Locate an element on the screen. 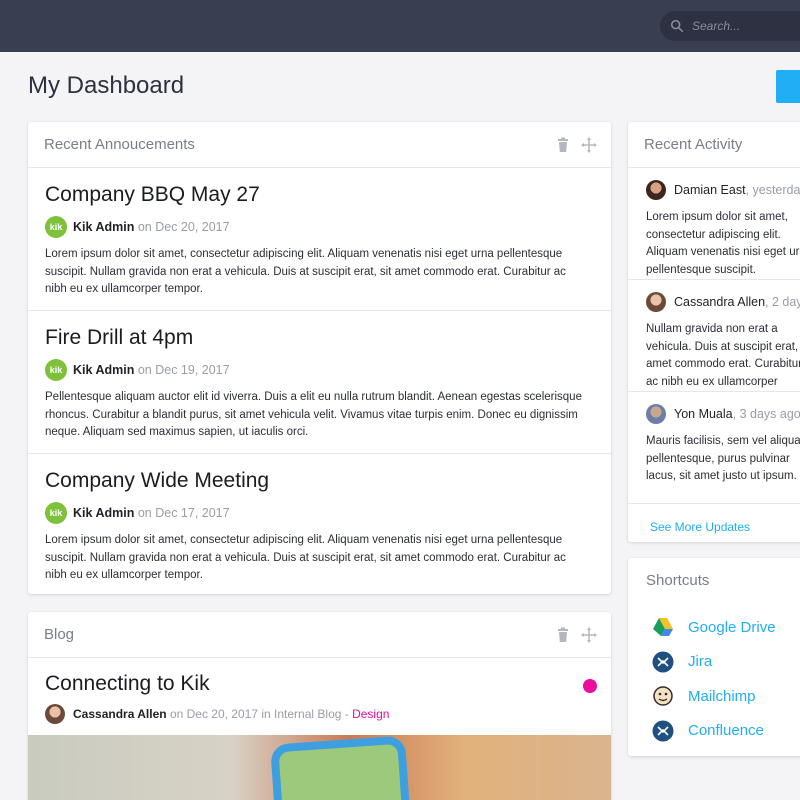 This screenshot has height=800, width=800. primary-action-button is located at coordinates (788, 86).